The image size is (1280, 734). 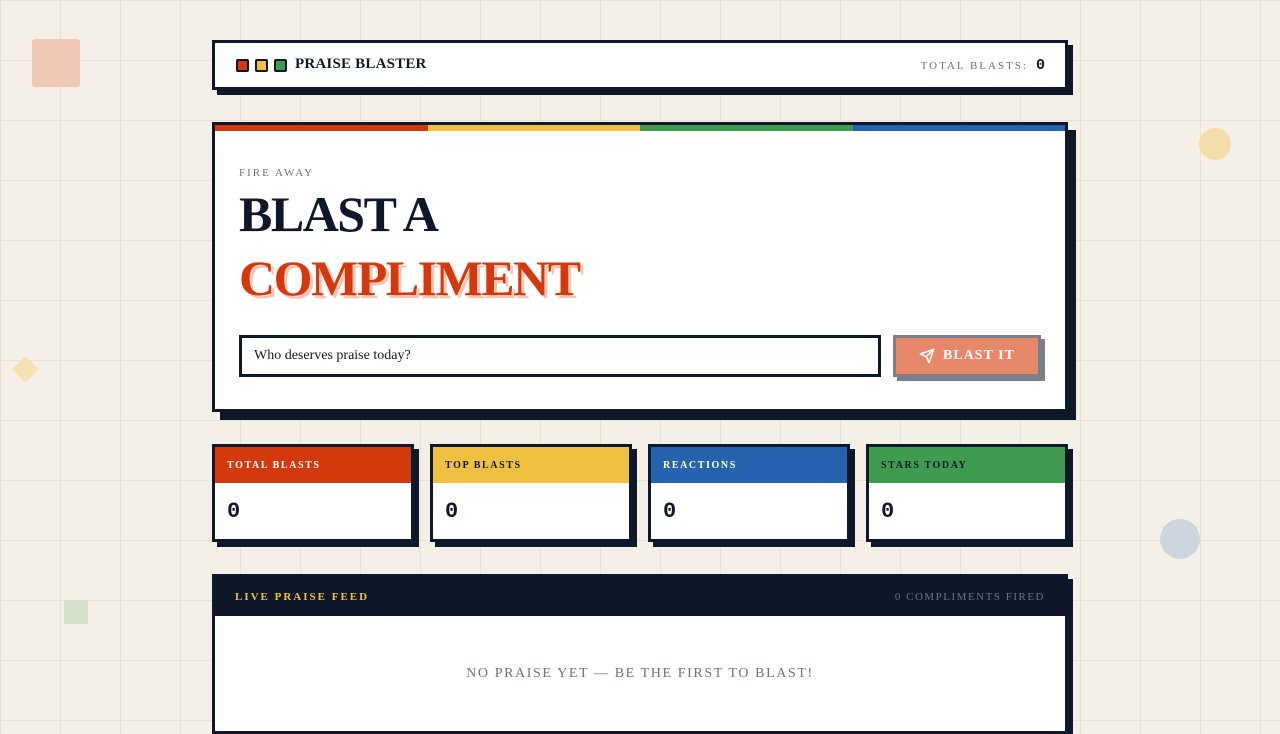 I want to click on window-dots, so click(x=261, y=65).